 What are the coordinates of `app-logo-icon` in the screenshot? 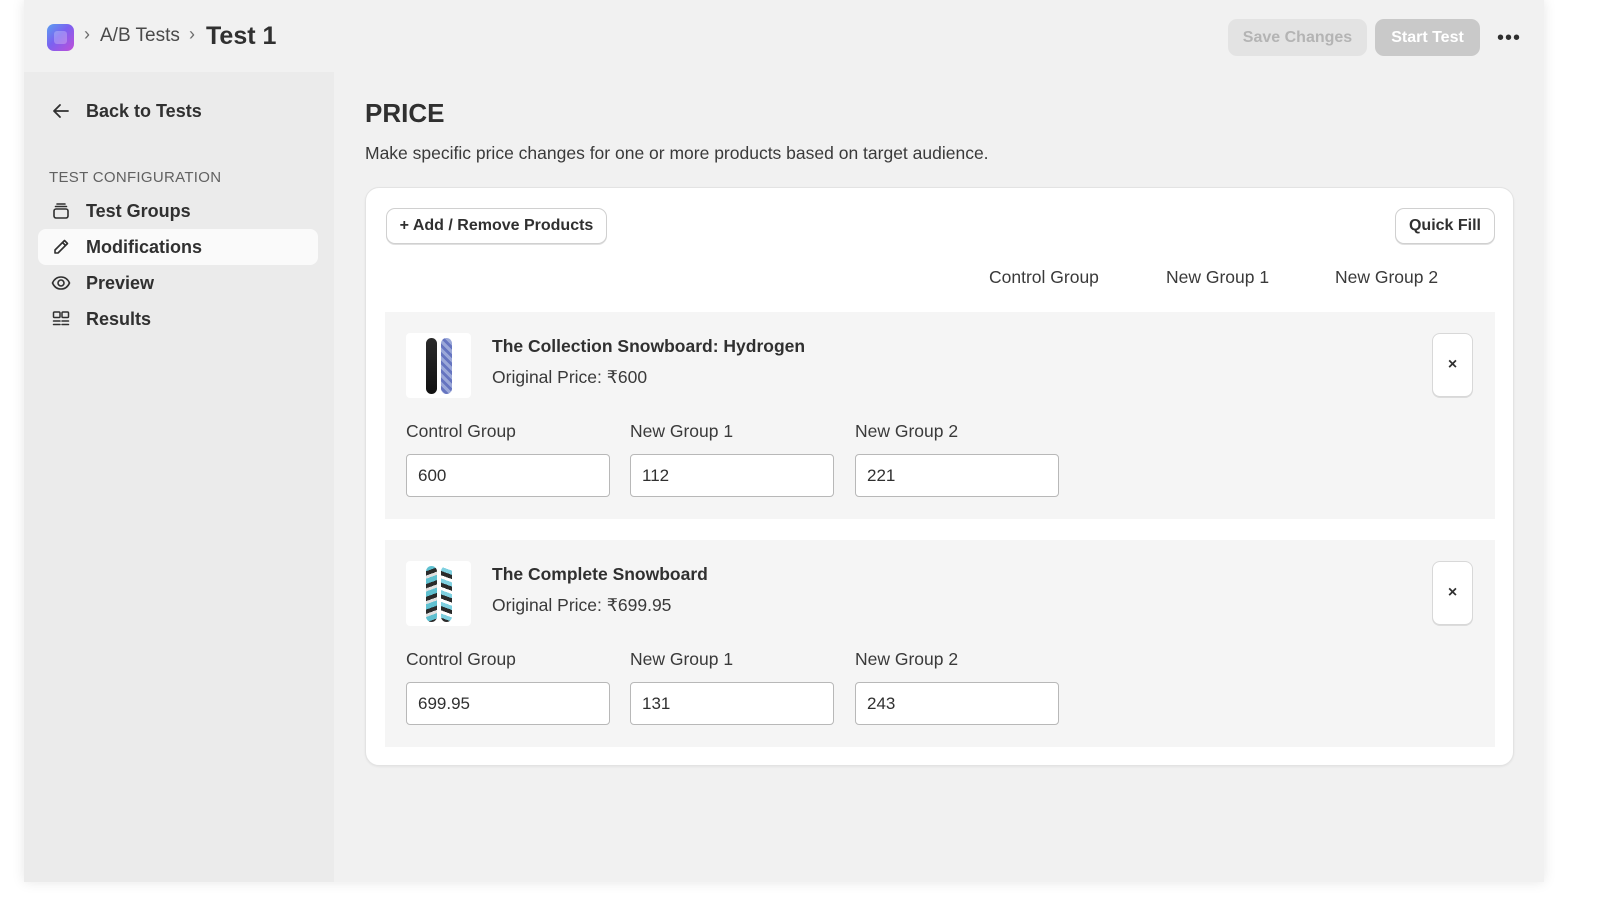 It's located at (60, 37).